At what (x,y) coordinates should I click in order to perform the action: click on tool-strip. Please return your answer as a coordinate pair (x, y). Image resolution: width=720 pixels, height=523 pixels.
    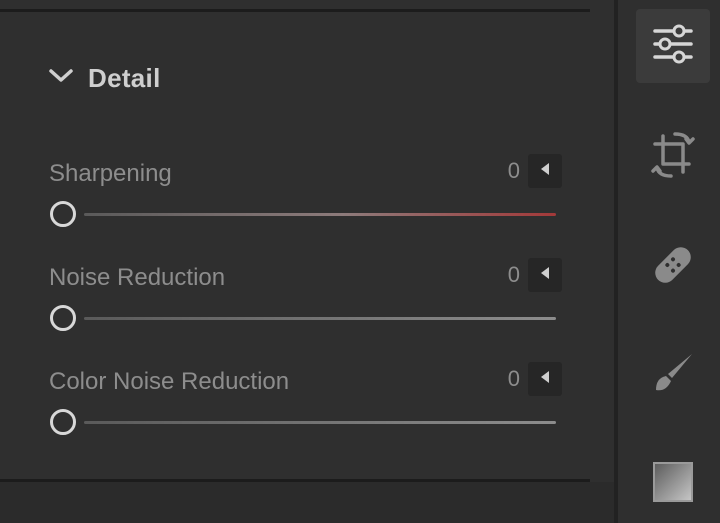
    Looking at the image, I should click on (669, 261).